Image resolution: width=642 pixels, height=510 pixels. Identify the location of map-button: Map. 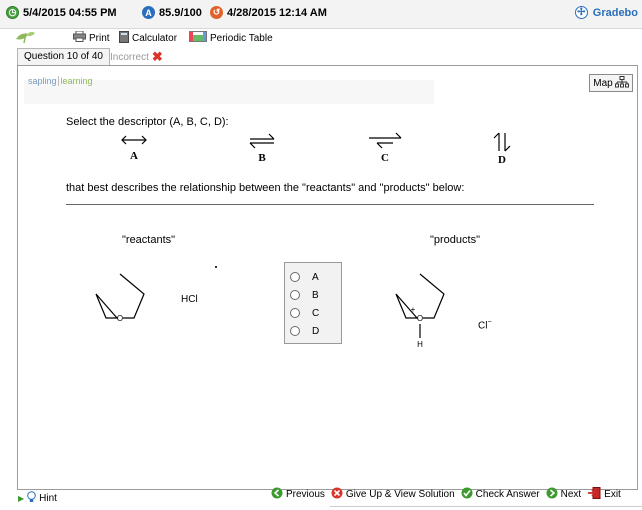
(611, 83).